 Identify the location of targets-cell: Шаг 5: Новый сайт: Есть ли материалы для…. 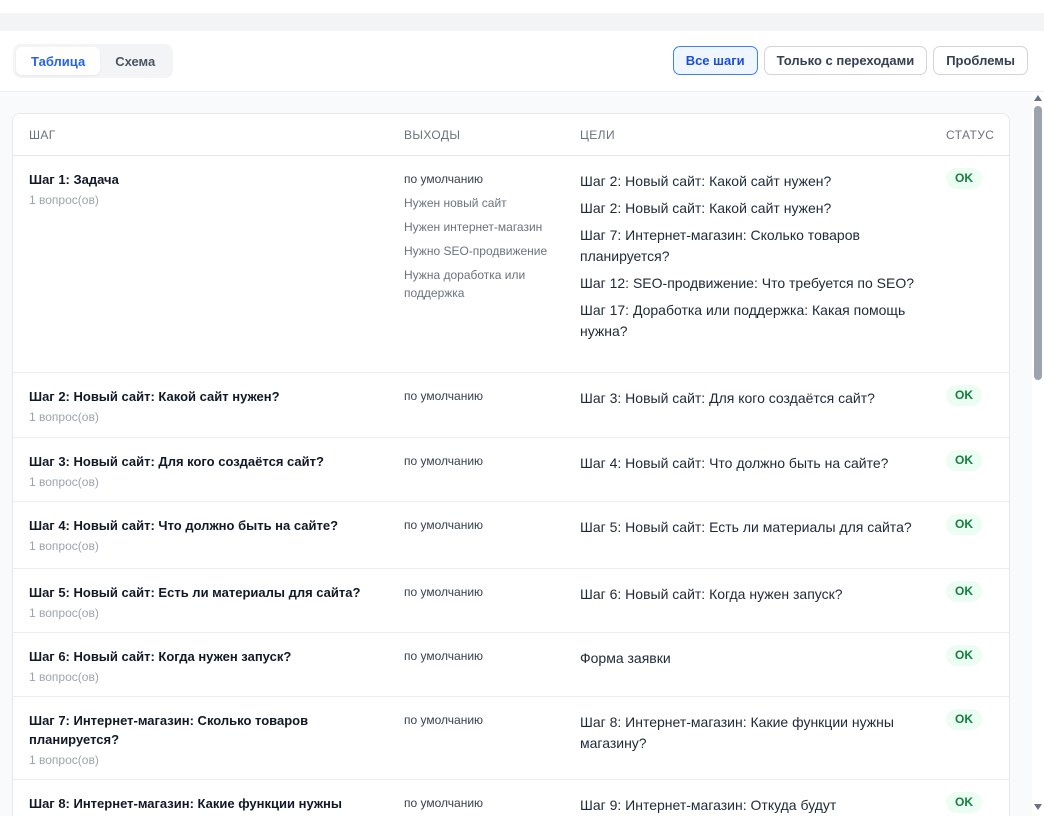
(752, 530).